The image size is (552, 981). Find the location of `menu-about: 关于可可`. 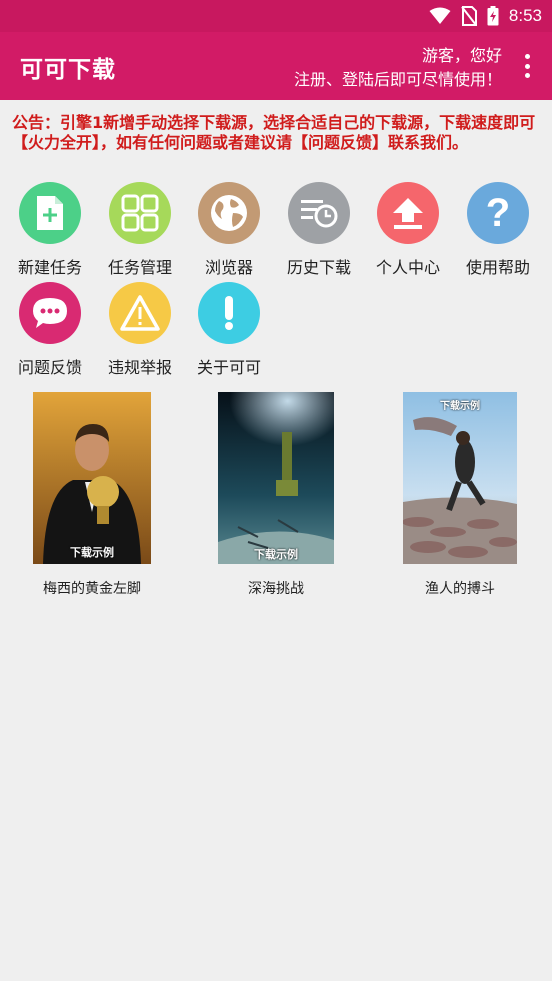

menu-about: 关于可可 is located at coordinates (229, 330).